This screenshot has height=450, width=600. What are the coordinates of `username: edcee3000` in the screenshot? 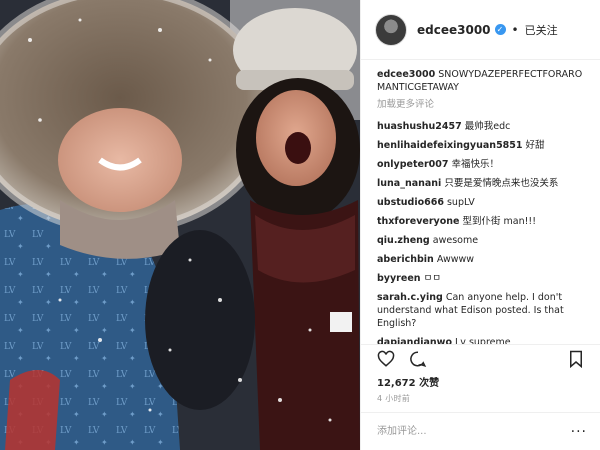 It's located at (454, 30).